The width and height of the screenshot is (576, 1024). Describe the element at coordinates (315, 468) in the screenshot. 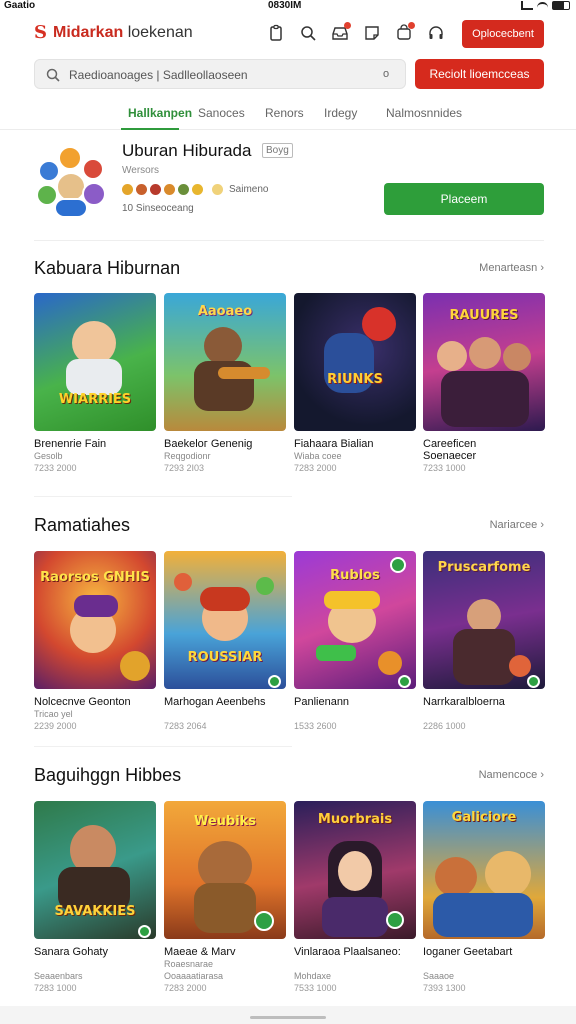

I see `card-stats: 7283 2000` at that location.